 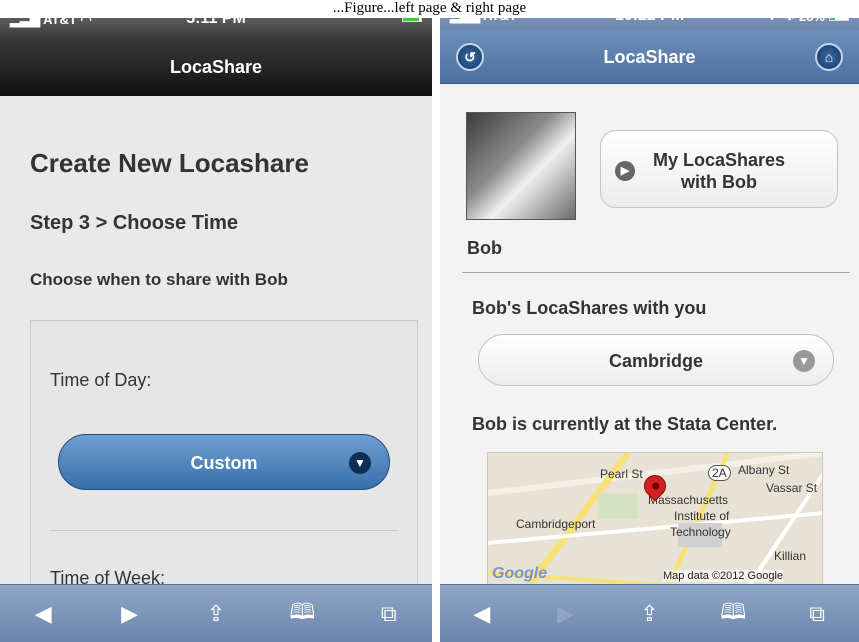 What do you see at coordinates (134, 223) in the screenshot?
I see `step-title: Step 3 > Choose Time` at bounding box center [134, 223].